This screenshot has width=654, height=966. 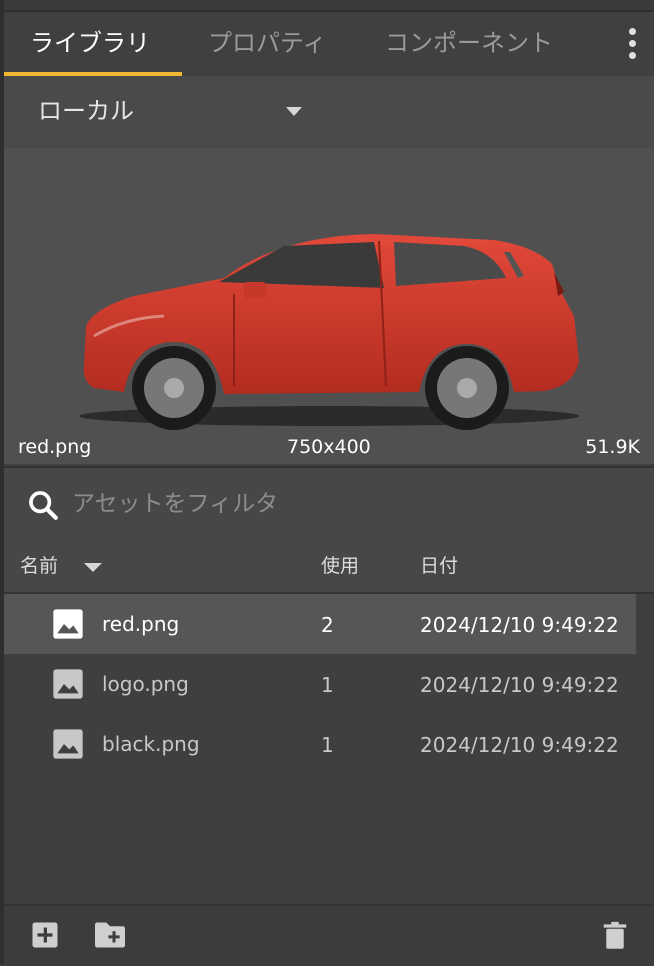 I want to click on preview-filesize: 51.9K, so click(x=612, y=447).